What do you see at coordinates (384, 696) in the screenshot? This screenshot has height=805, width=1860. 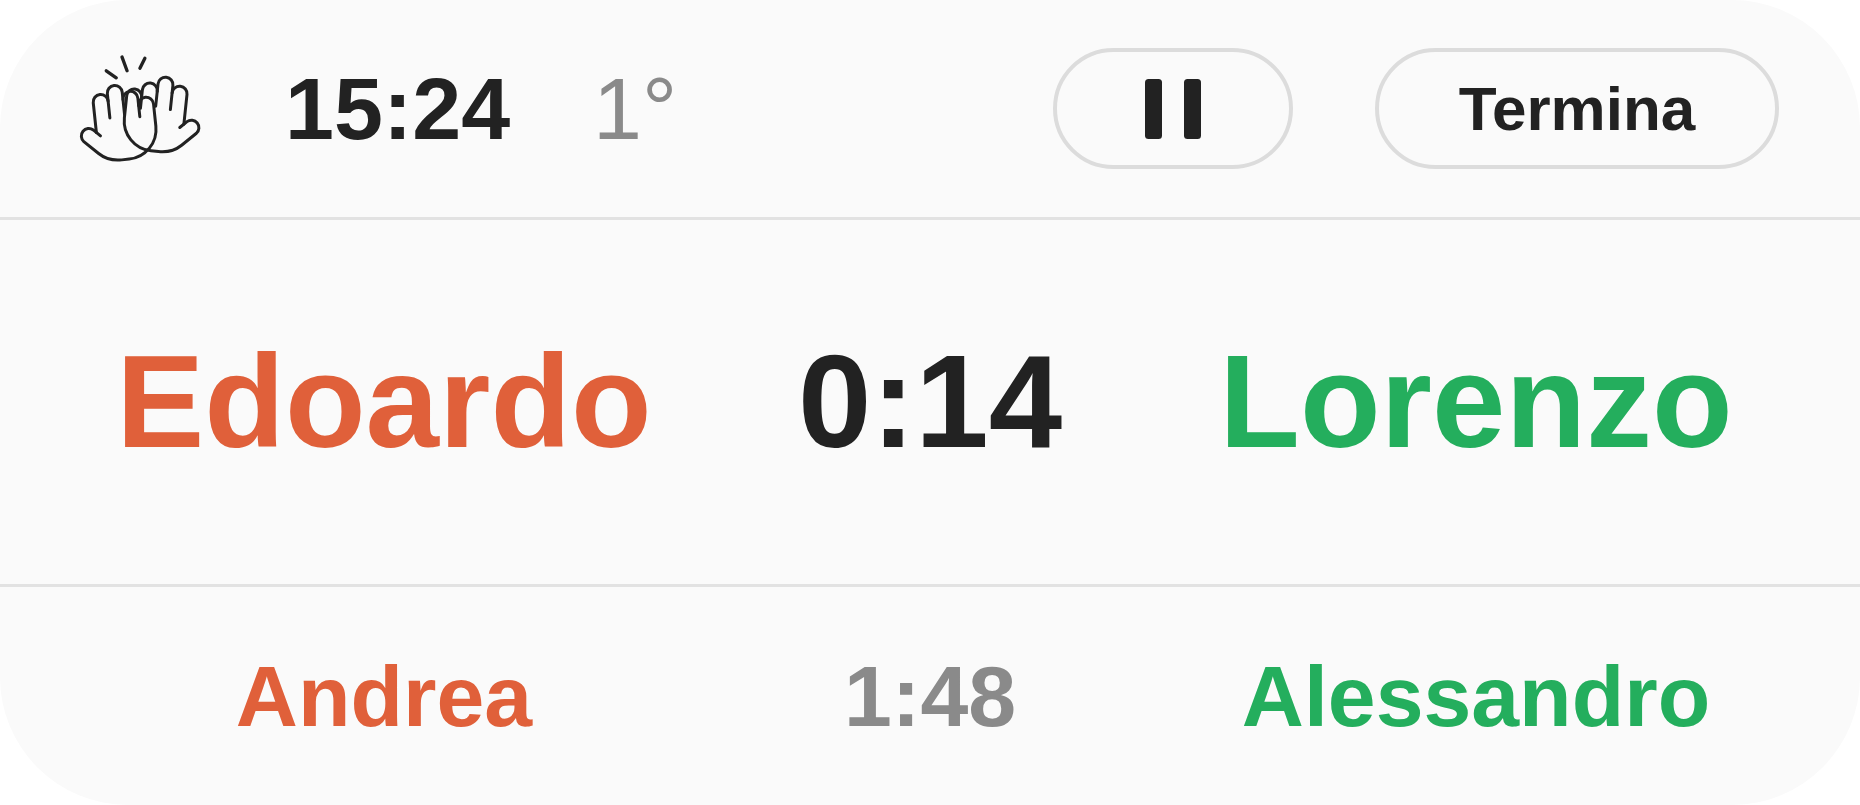 I see `player-name: Andrea` at bounding box center [384, 696].